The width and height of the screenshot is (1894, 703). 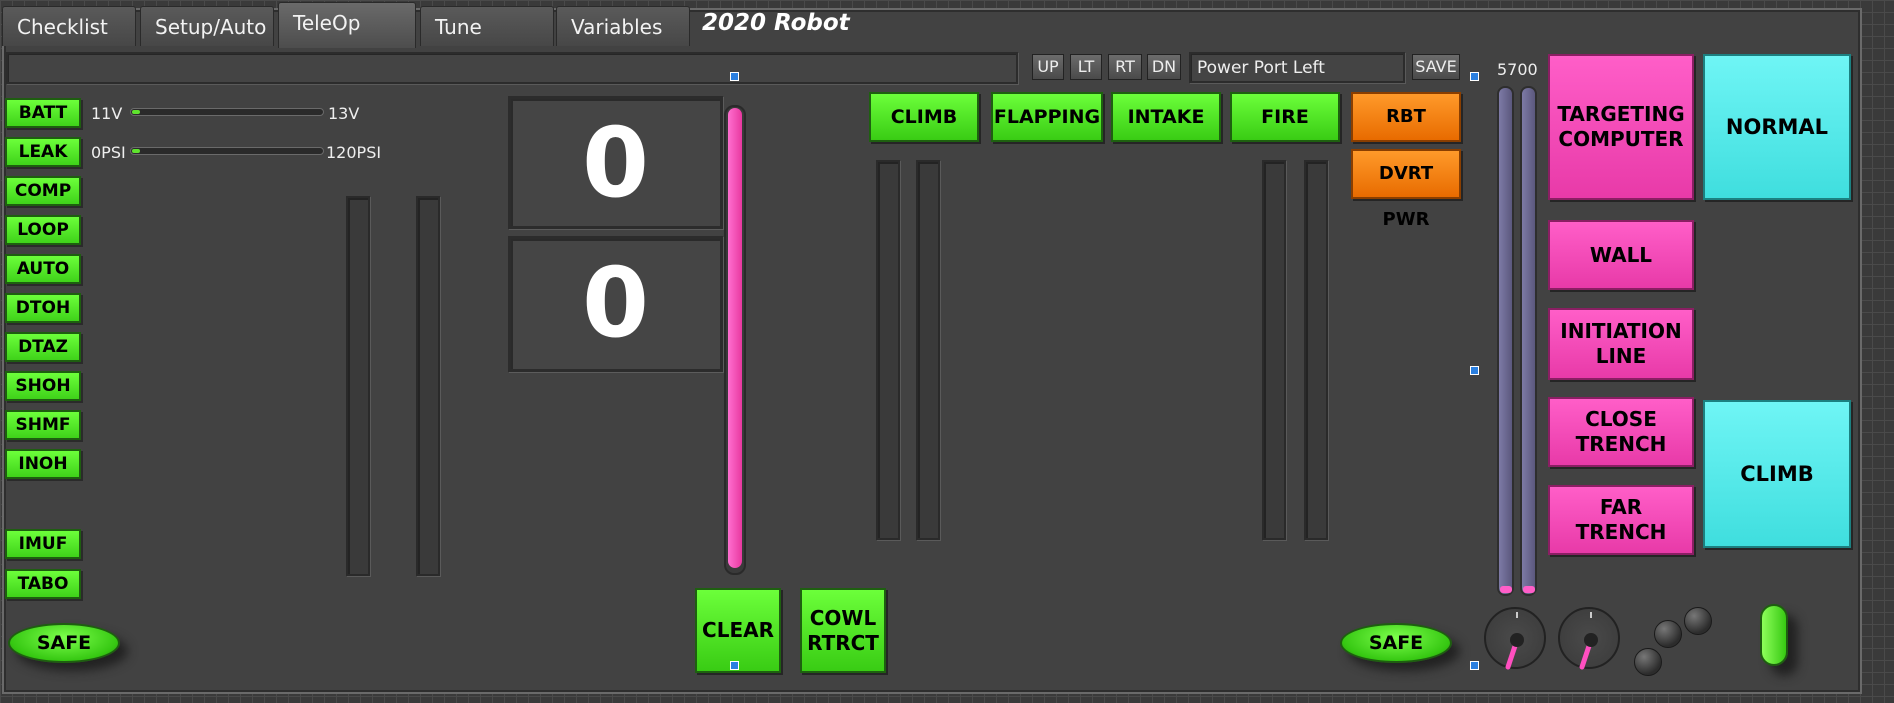 I want to click on dtaz-indicator: DTAZ, so click(x=43, y=347).